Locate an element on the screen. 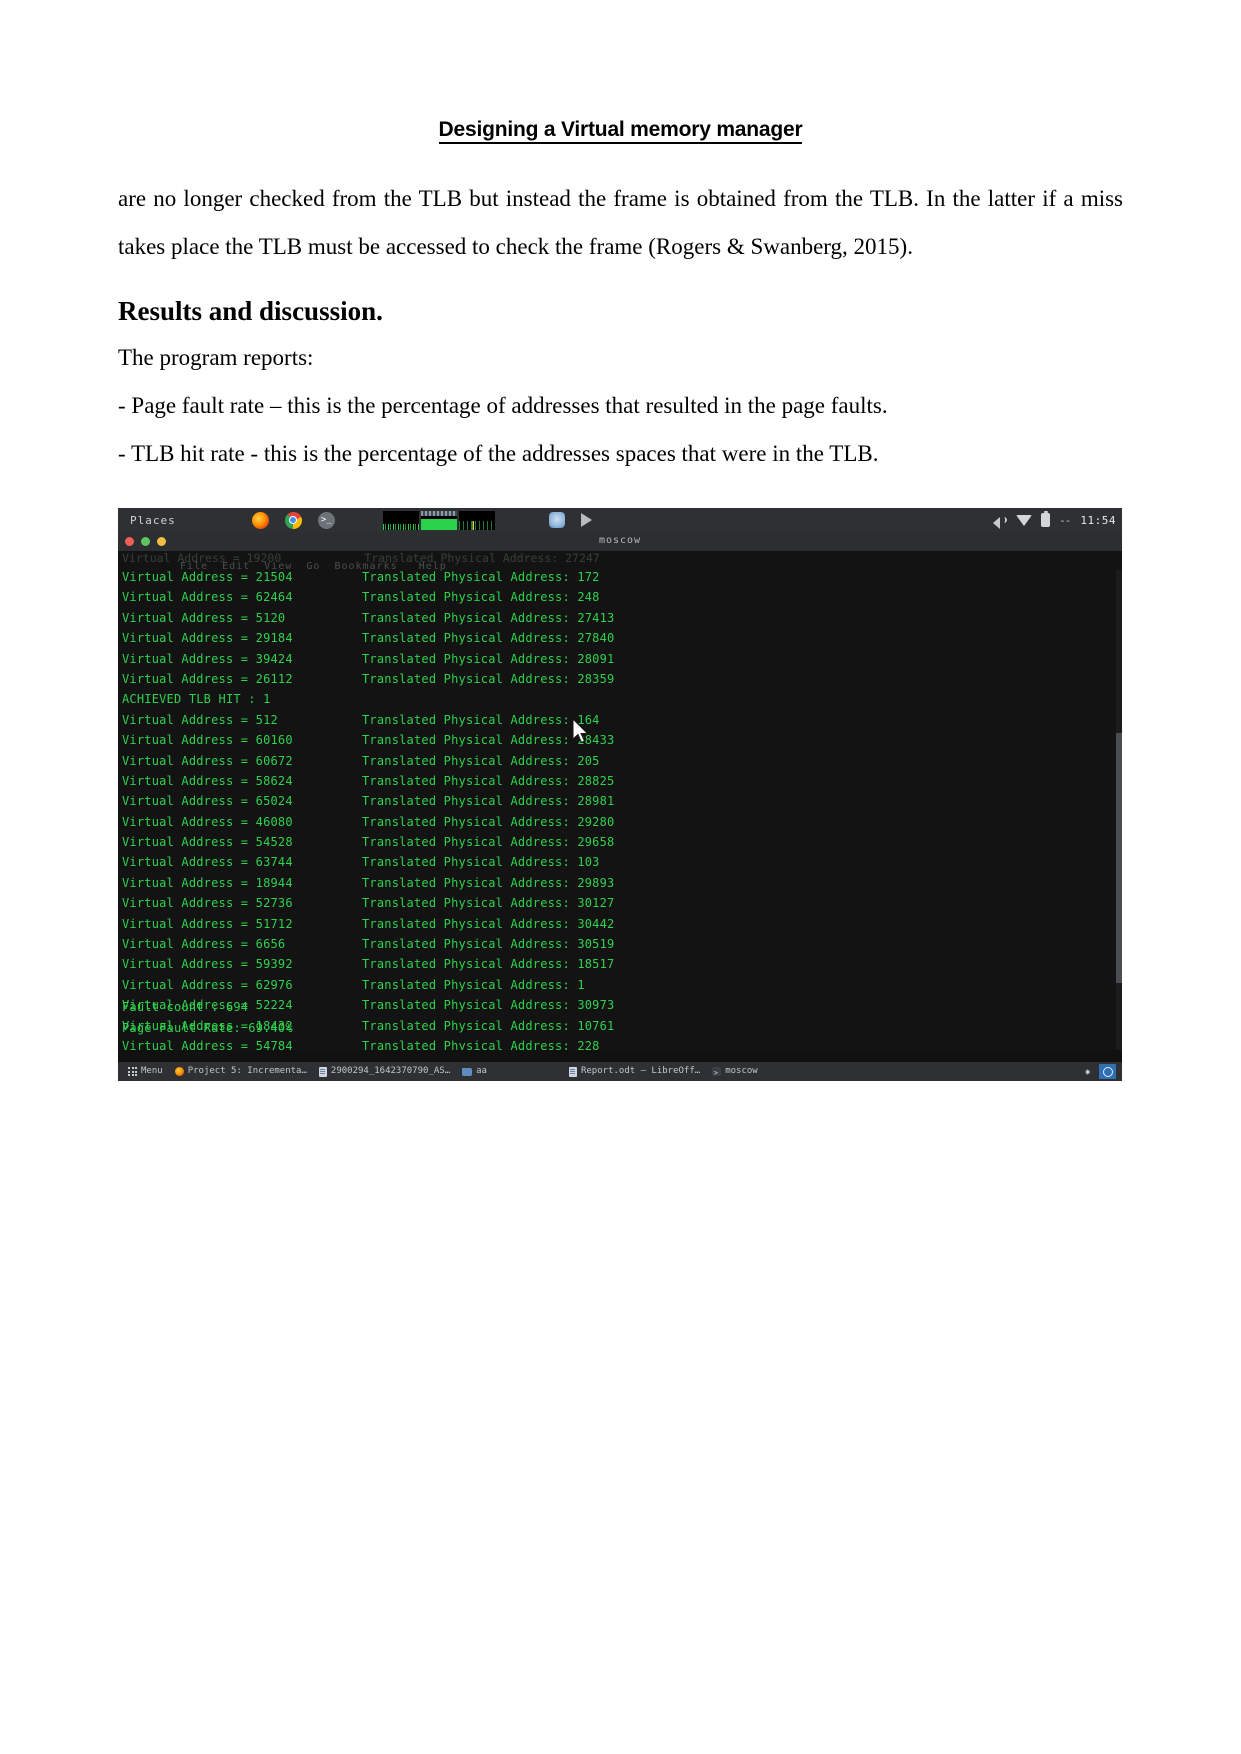 The height and width of the screenshot is (1754, 1241). virtual-address-text: Virtual Address = 65024 is located at coordinates (207, 801).